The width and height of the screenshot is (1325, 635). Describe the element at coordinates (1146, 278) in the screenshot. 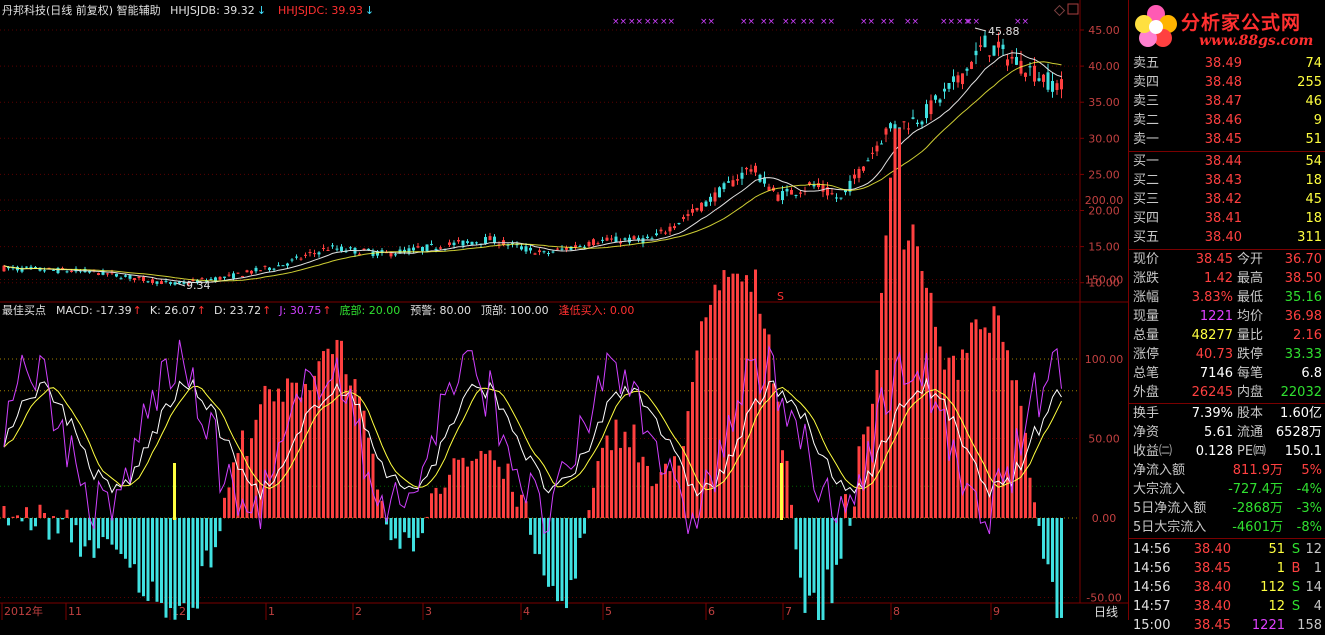

I see `quote-label: 涨跌` at that location.